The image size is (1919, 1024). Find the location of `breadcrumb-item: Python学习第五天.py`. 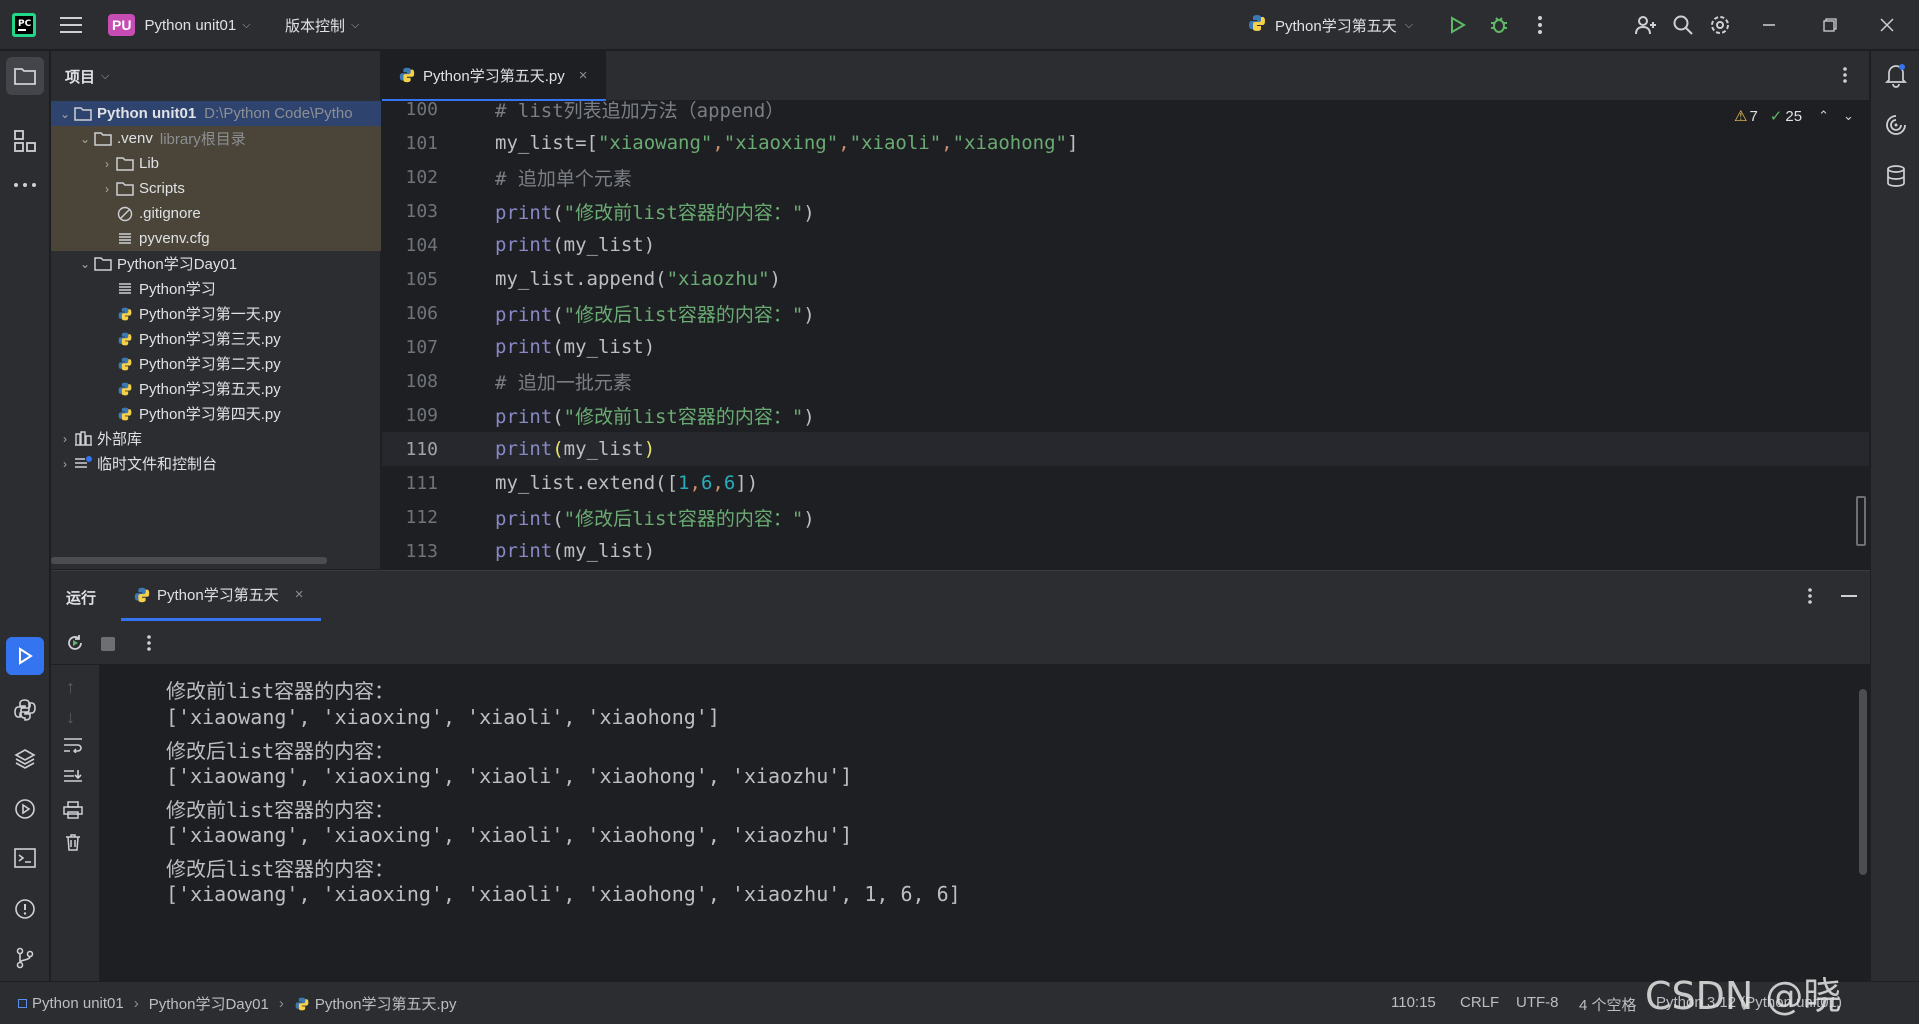

breadcrumb-item: Python学习第五天.py is located at coordinates (386, 1003).